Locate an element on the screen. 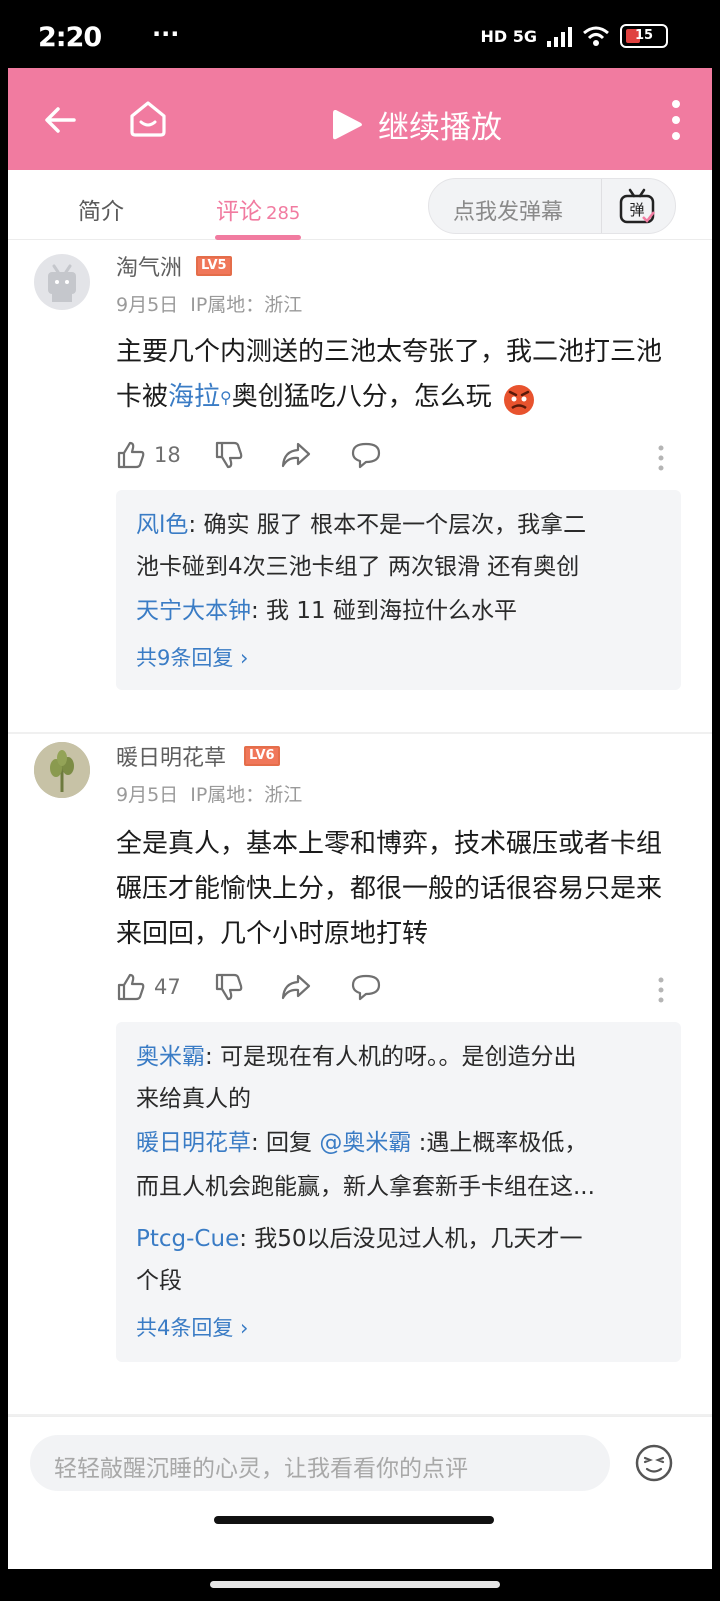 This screenshot has height=1601, width=720. system-gesture-pill is located at coordinates (355, 1584).